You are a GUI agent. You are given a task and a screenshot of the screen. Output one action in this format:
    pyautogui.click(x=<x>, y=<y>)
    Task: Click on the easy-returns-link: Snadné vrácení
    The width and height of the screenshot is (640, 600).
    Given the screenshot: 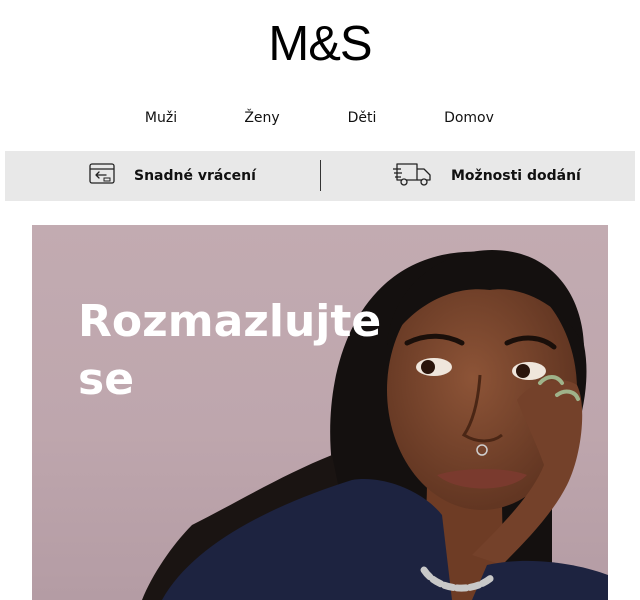 What is the action you would take?
    pyautogui.click(x=172, y=176)
    